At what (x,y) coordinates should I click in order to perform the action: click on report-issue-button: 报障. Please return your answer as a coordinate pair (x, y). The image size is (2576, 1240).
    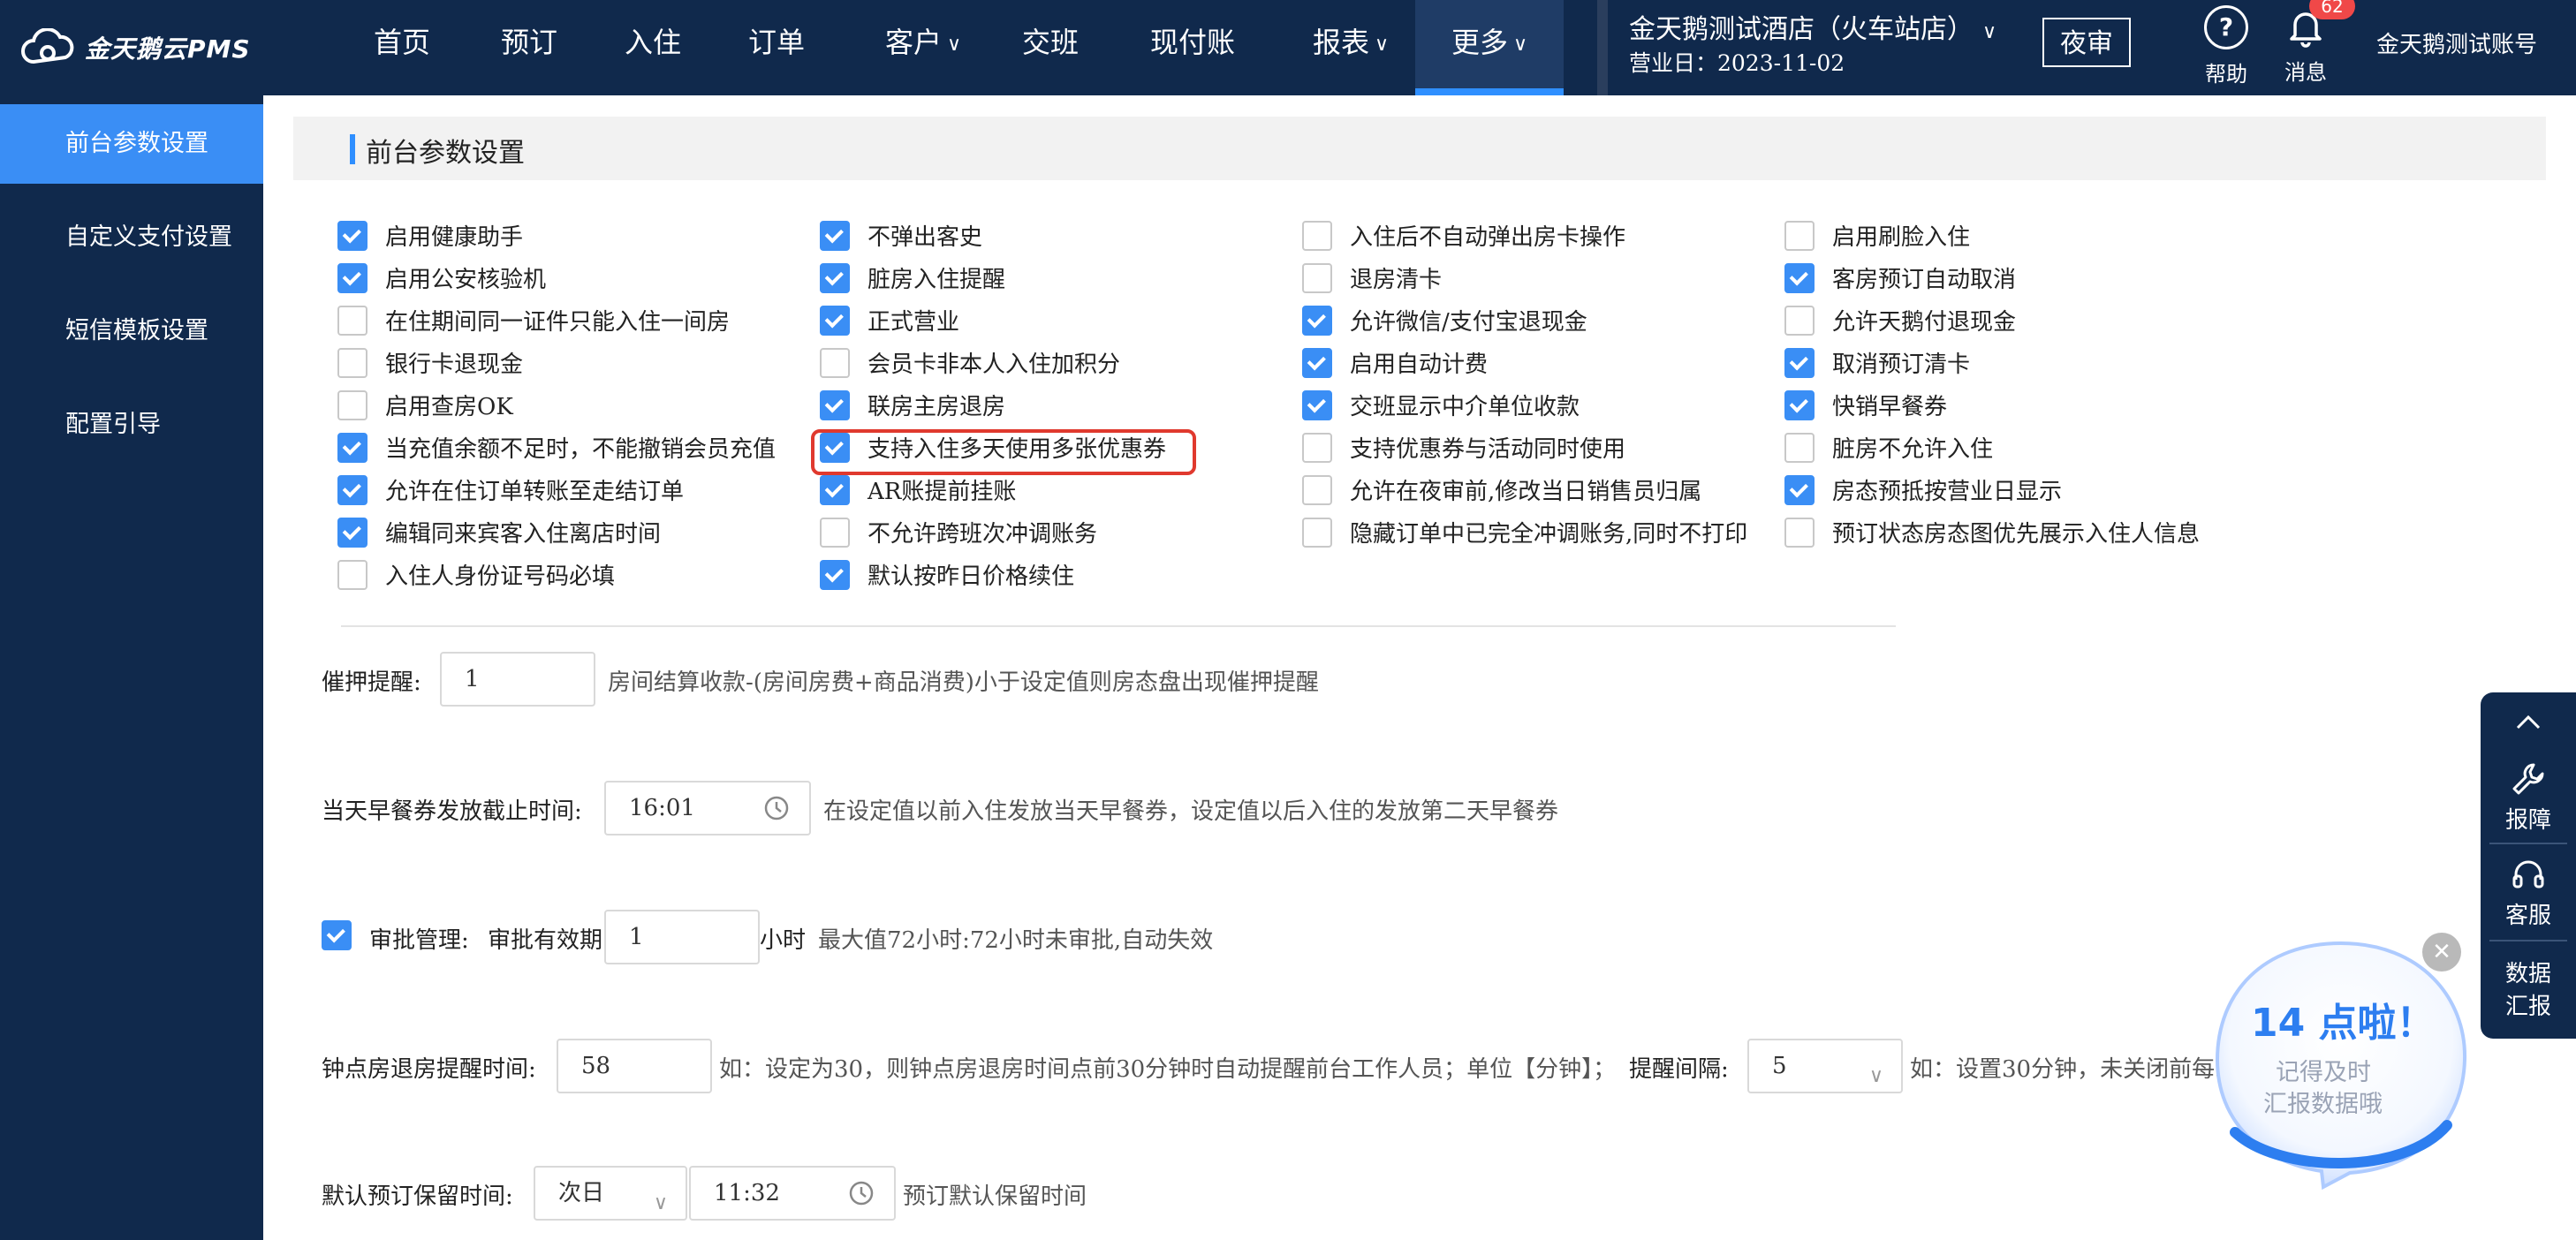
    Looking at the image, I should click on (2529, 798).